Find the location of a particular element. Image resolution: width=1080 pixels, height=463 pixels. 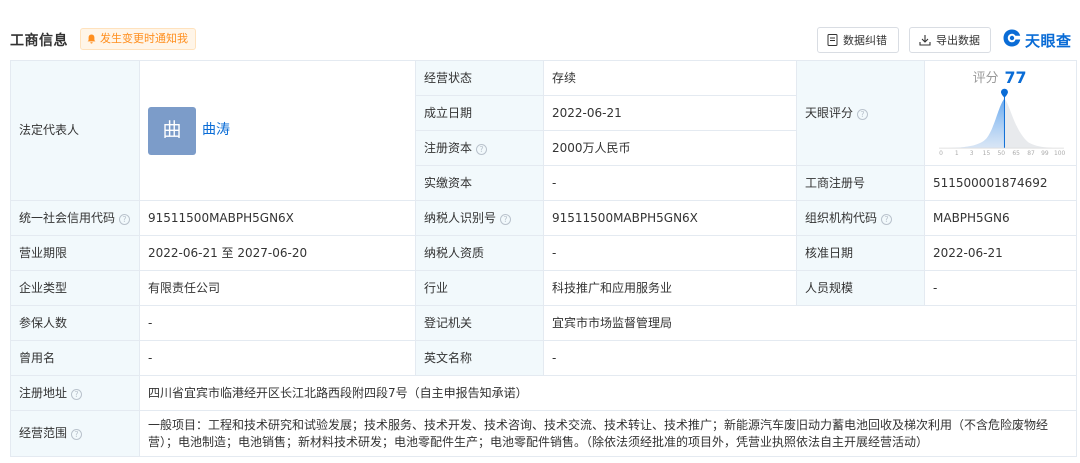

paid-capital-value: - is located at coordinates (670, 183).